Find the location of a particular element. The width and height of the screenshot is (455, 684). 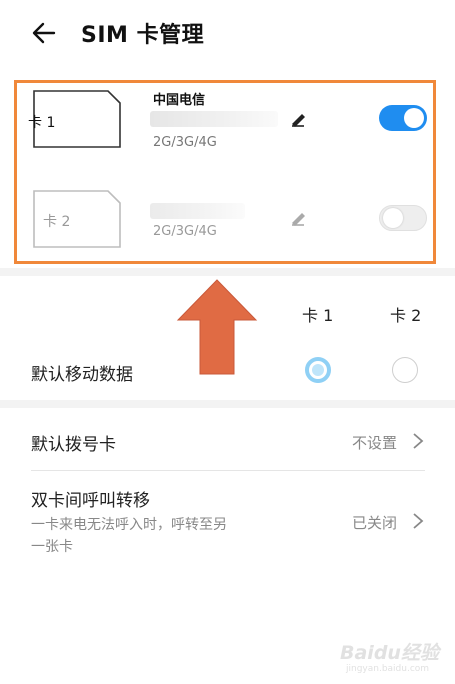

call-forward-description-line-1: 一卡来电无法呼入时，呼转至另 is located at coordinates (129, 525).